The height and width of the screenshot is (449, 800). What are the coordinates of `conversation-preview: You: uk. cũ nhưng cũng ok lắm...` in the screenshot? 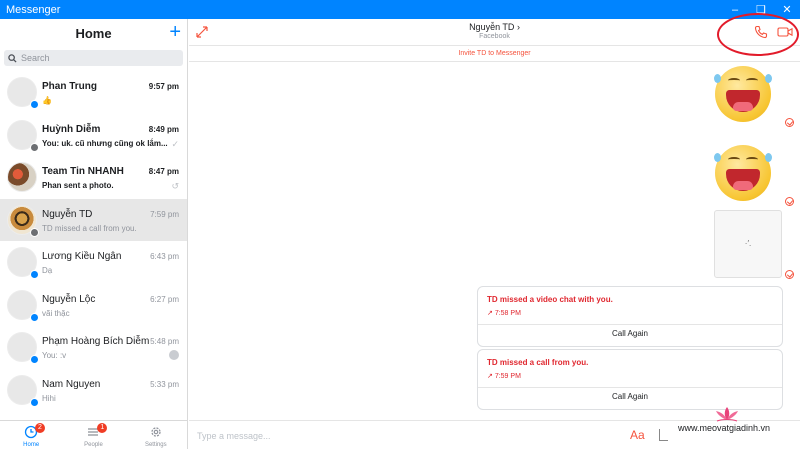 It's located at (105, 143).